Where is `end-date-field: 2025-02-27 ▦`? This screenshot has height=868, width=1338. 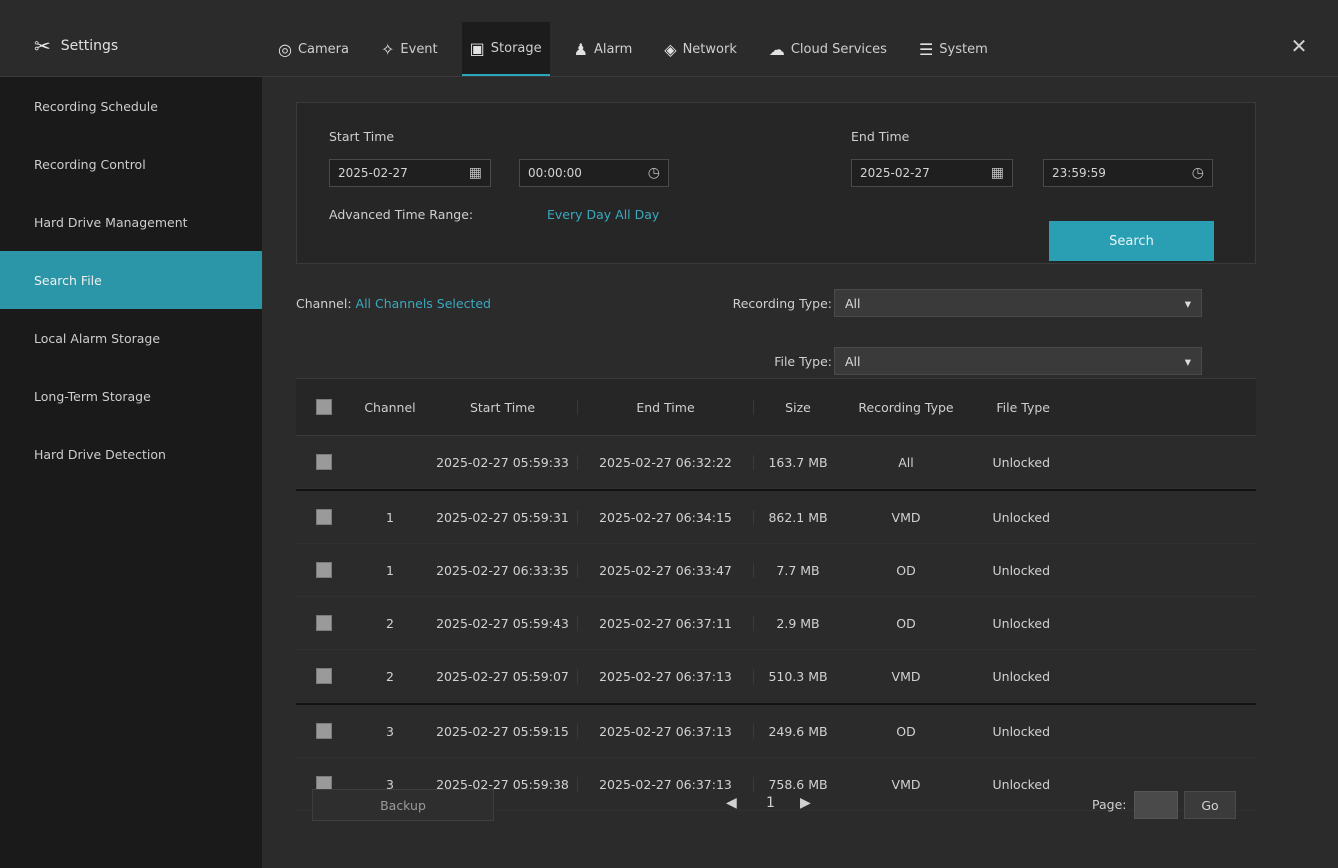 end-date-field: 2025-02-27 ▦ is located at coordinates (932, 173).